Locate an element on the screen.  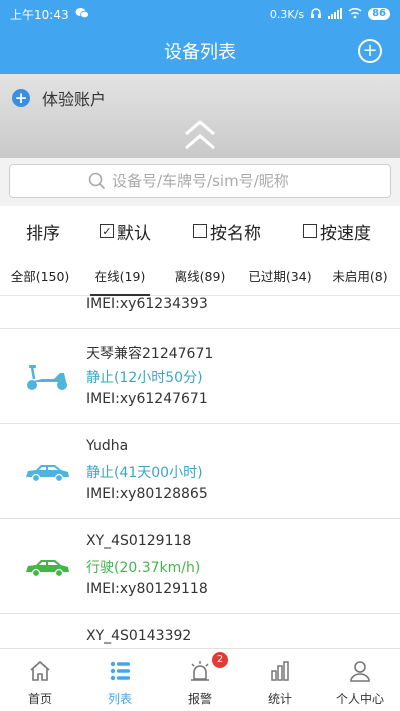
search-icon is located at coordinates (97, 181).